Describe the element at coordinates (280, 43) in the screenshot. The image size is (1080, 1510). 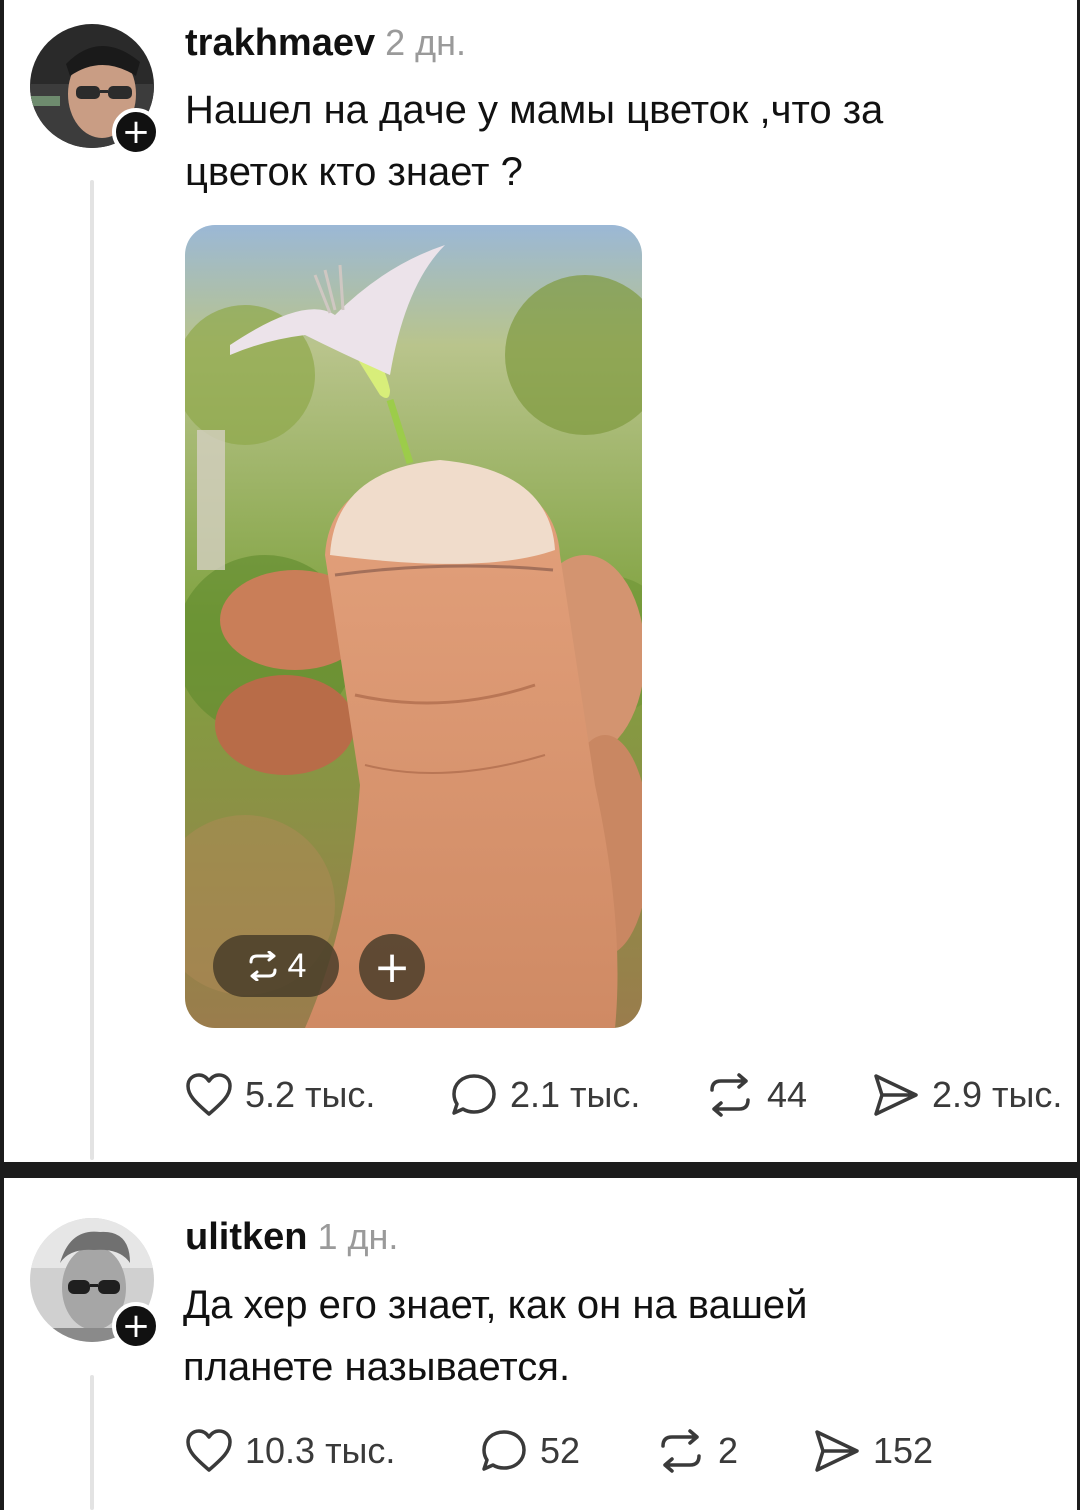
I see `username: trakhmaev` at that location.